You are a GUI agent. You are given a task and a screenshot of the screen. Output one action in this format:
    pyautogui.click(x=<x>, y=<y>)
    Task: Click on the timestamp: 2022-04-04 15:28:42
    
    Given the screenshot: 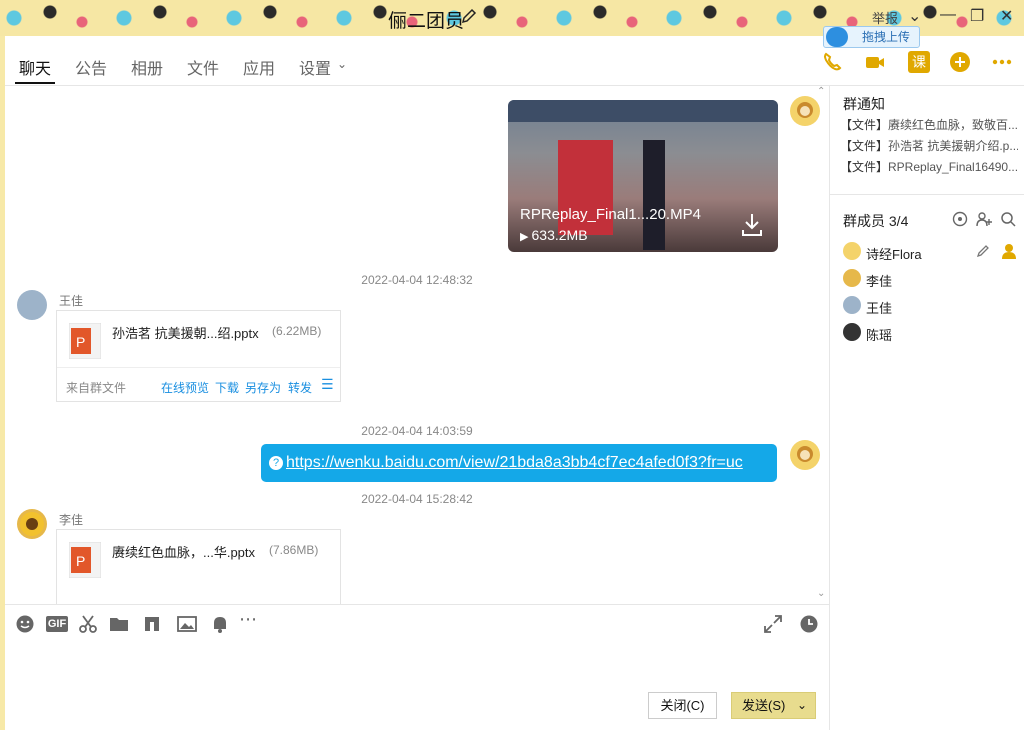 What is the action you would take?
    pyautogui.click(x=417, y=499)
    